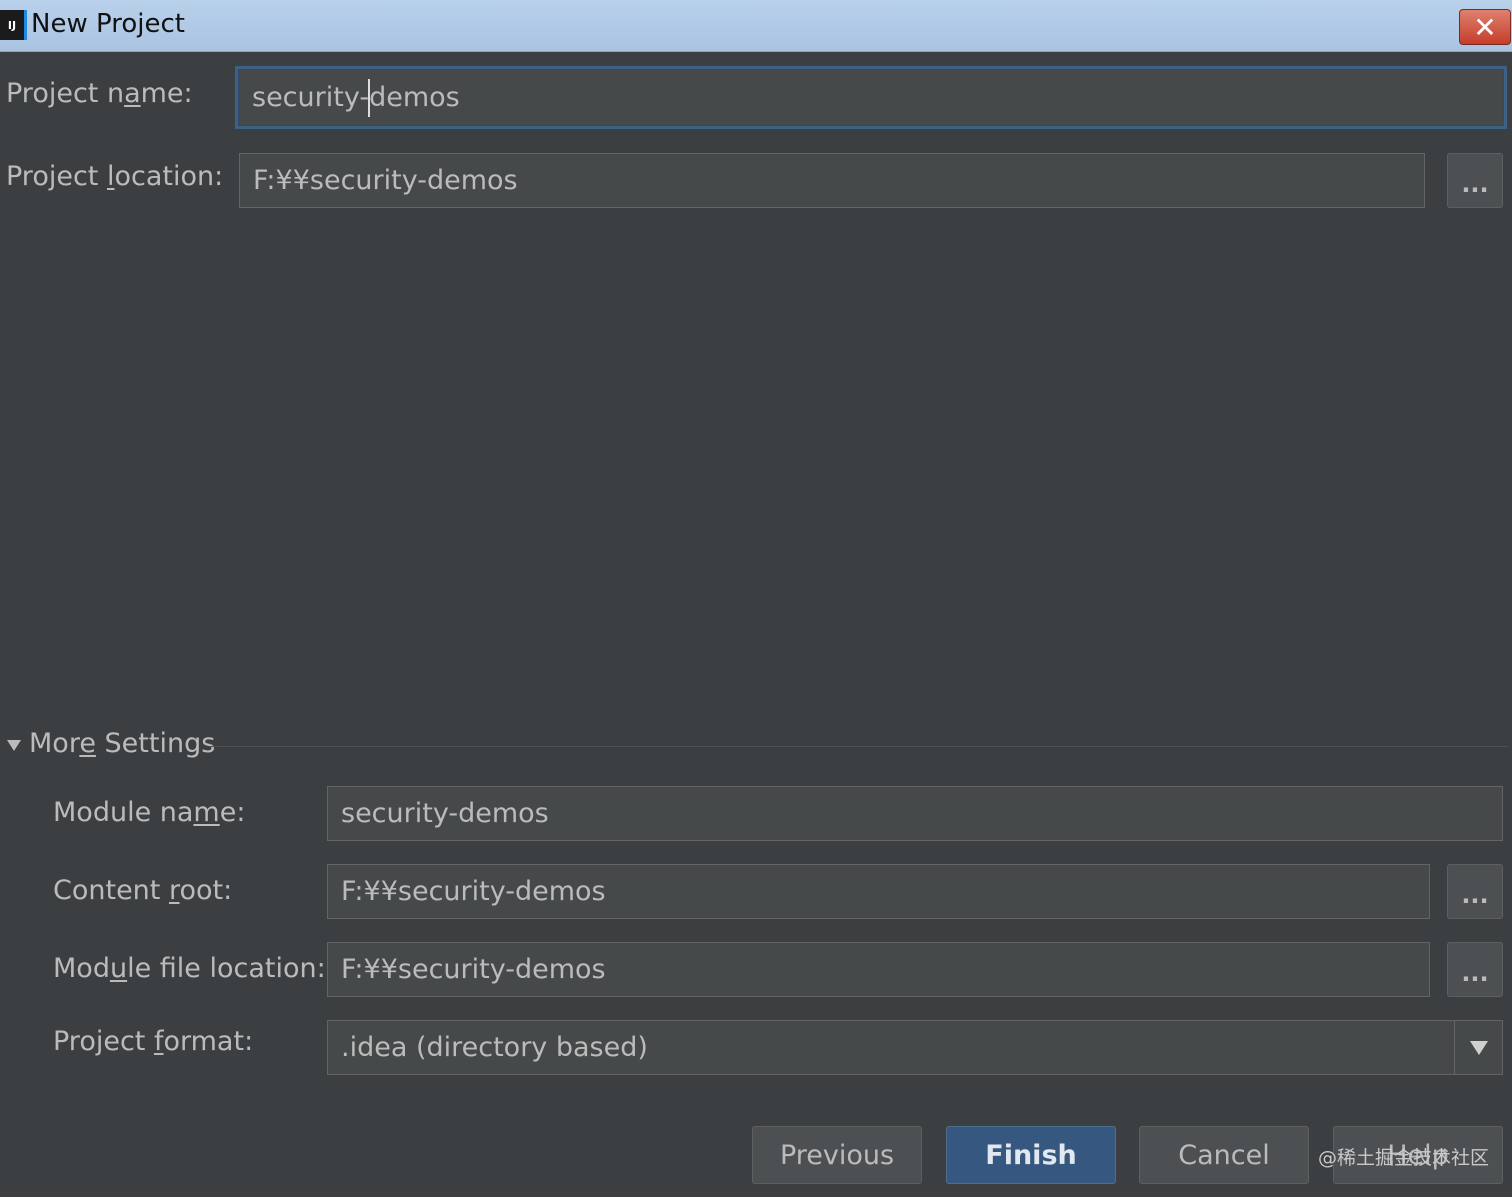 This screenshot has height=1197, width=1512. What do you see at coordinates (871, 97) in the screenshot?
I see `project-name-input: security-demos` at bounding box center [871, 97].